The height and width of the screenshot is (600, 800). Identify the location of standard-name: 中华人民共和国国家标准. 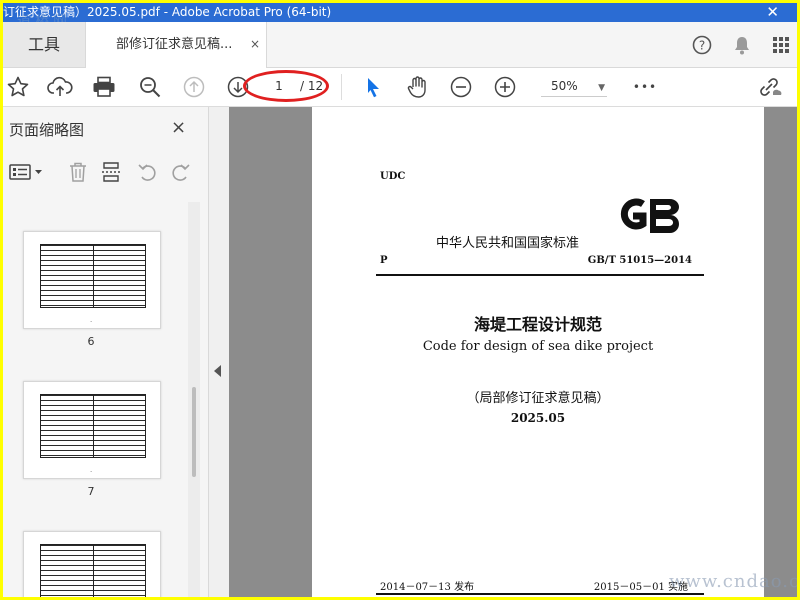
(508, 243).